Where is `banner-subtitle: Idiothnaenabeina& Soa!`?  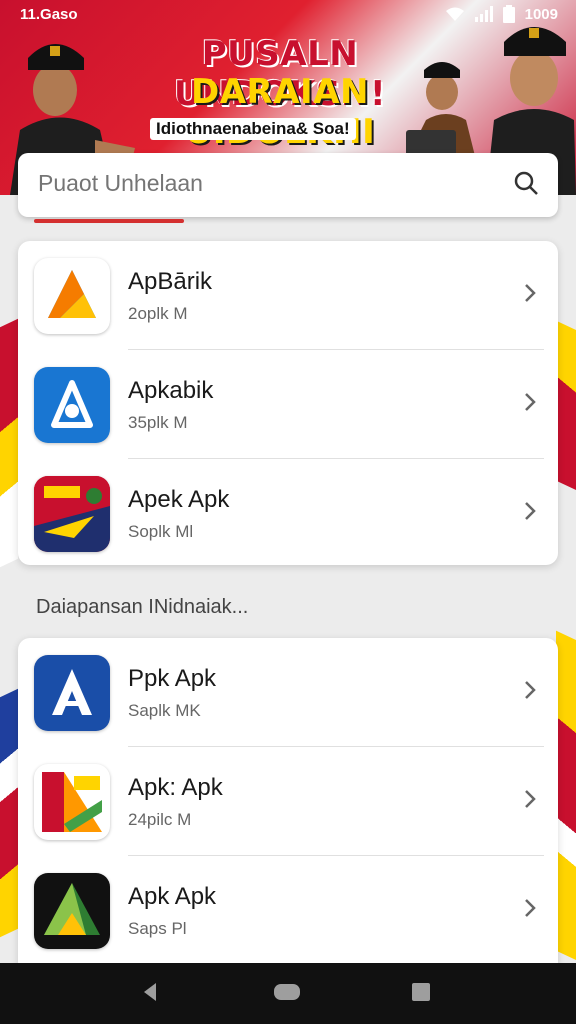 banner-subtitle: Idiothnaenabeina& Soa! is located at coordinates (253, 129).